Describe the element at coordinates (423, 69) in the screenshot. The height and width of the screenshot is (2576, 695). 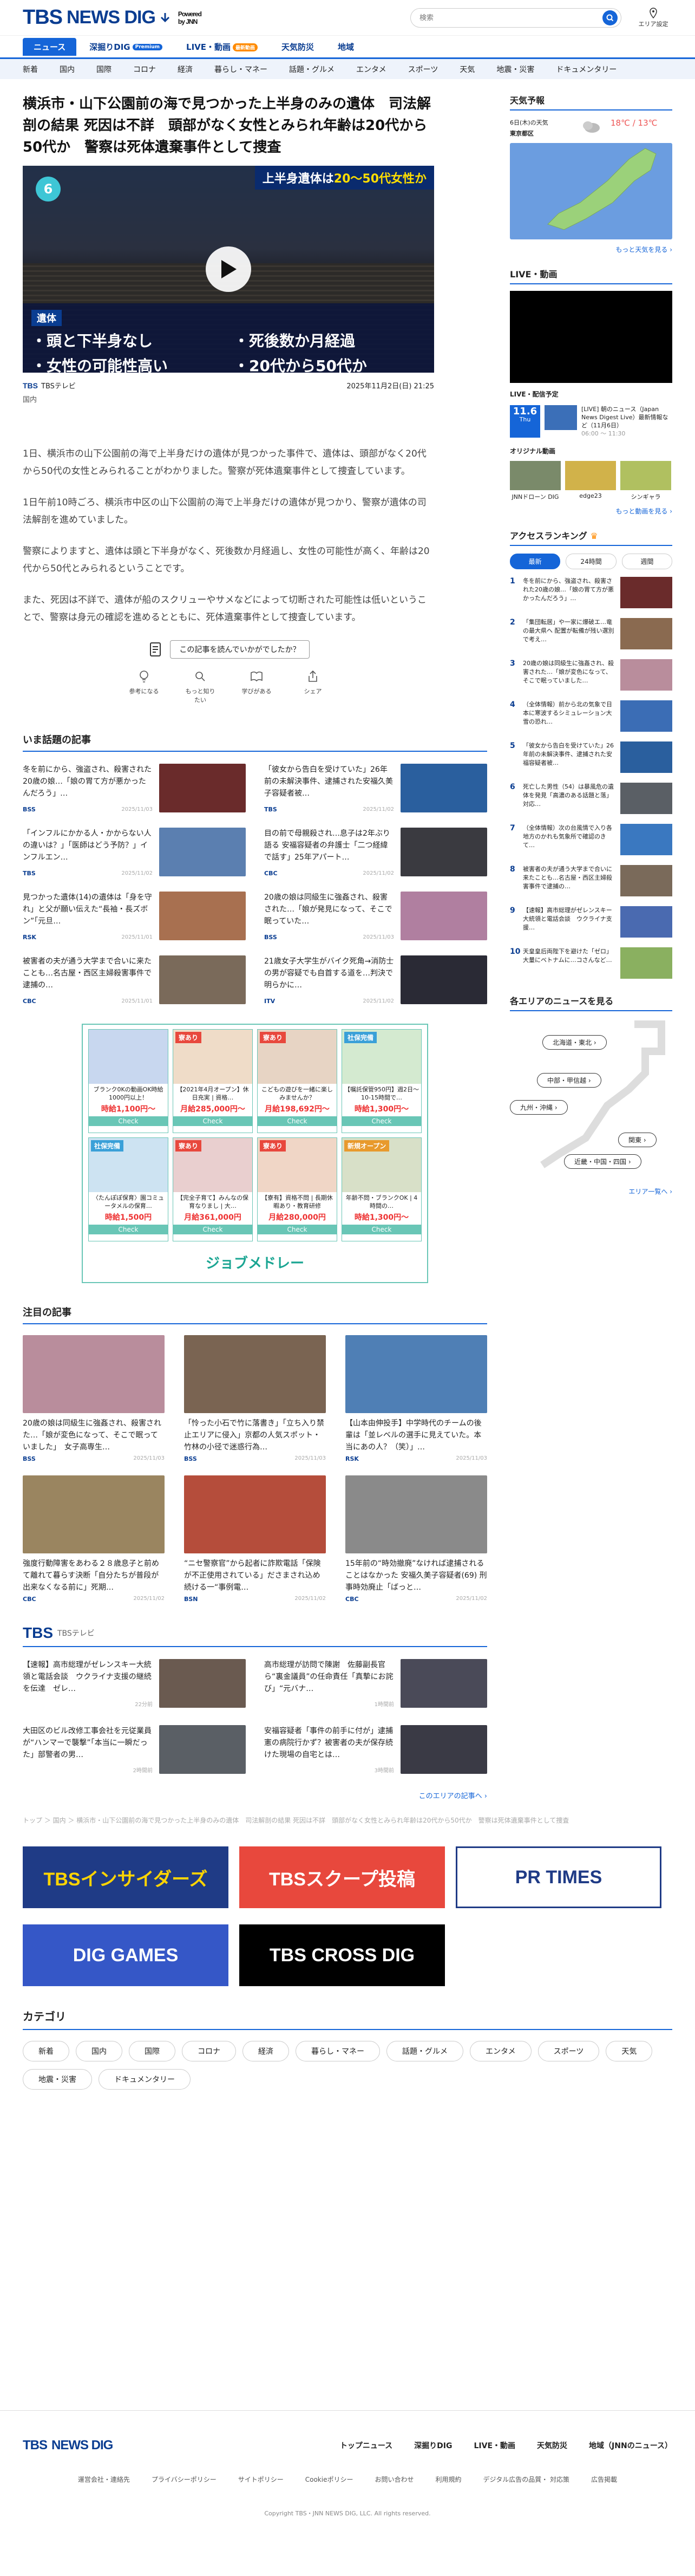
I see `subnav-sports: スポーツ` at that location.